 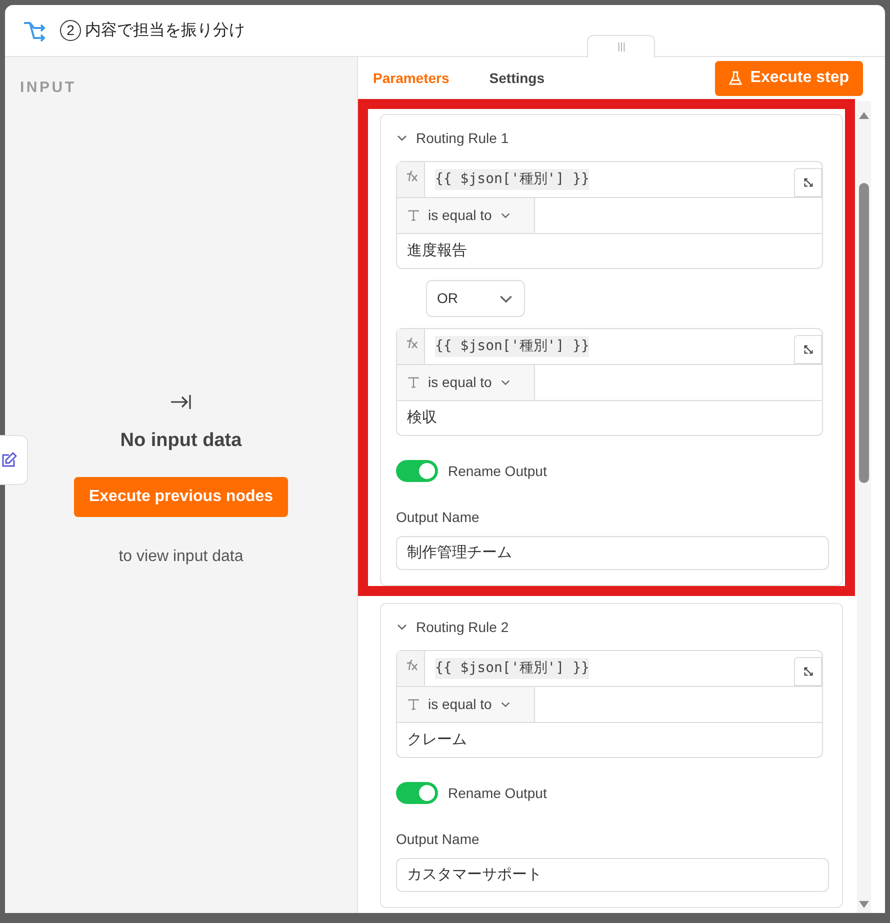 What do you see at coordinates (47, 88) in the screenshot?
I see `panel-heading: INPUT` at bounding box center [47, 88].